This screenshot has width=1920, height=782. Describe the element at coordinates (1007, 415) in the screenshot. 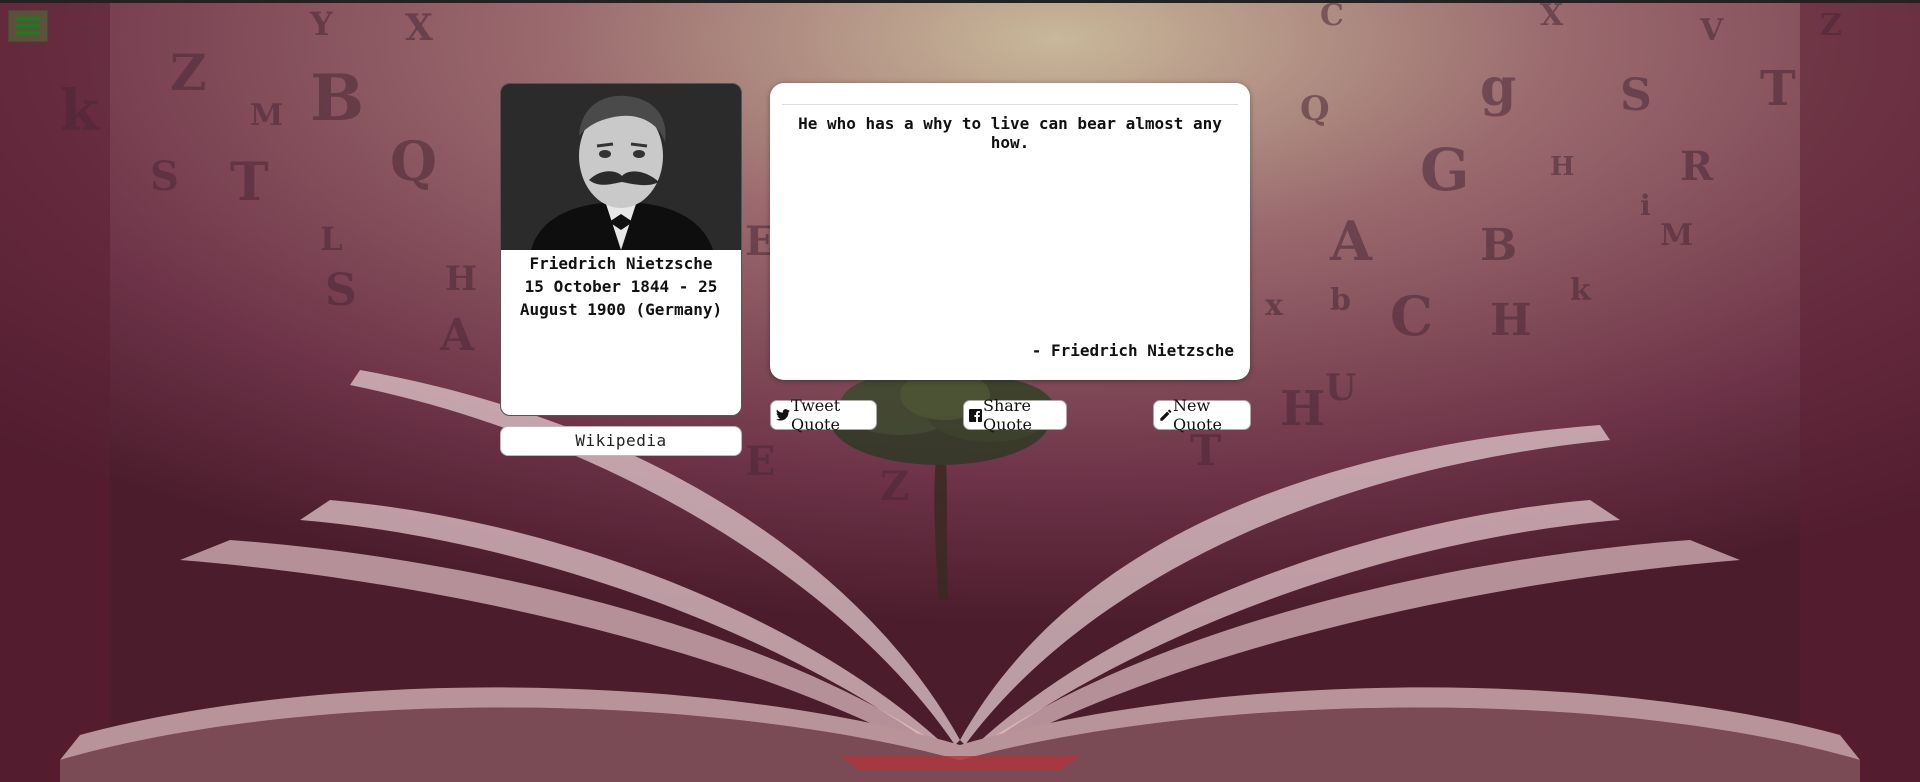

I see `share-quote-label: Share Quote` at that location.